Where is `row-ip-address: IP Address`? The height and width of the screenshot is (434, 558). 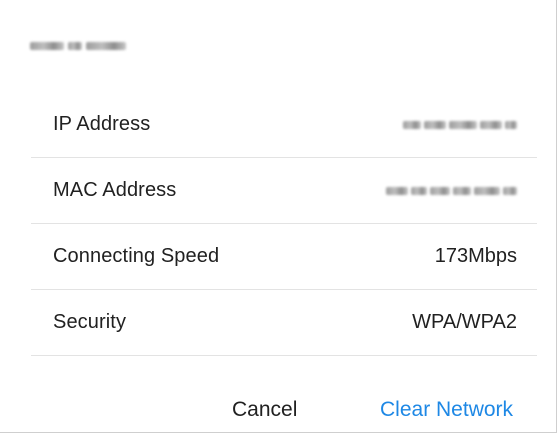 row-ip-address: IP Address is located at coordinates (284, 125).